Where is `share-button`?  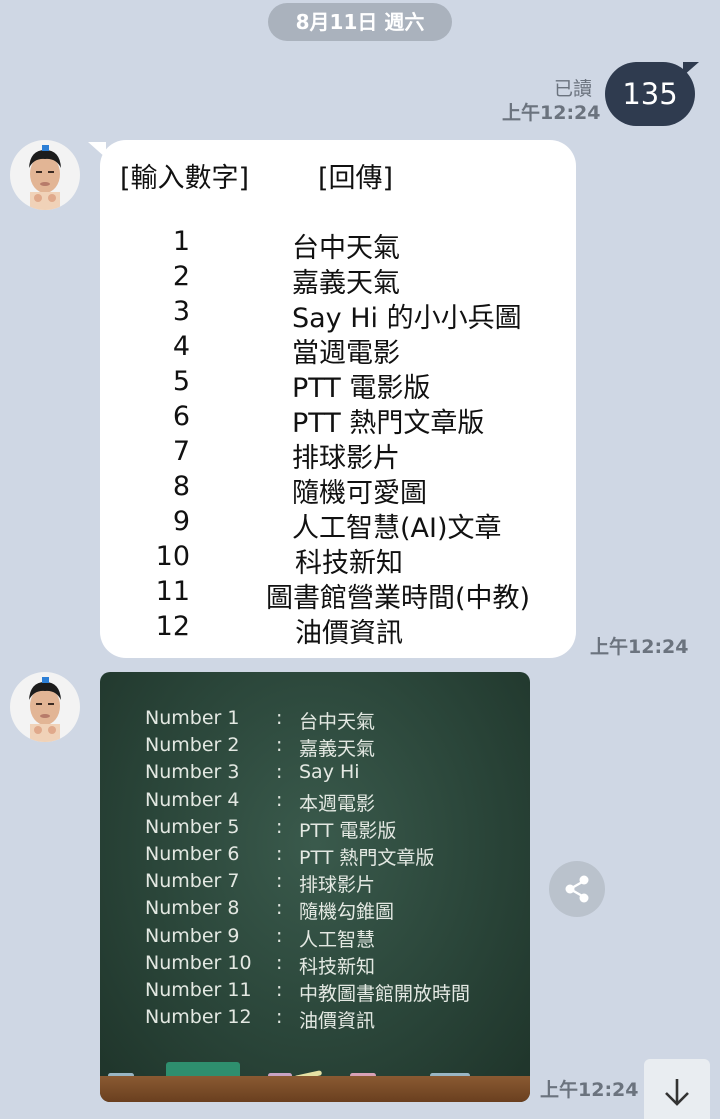
share-button is located at coordinates (577, 889).